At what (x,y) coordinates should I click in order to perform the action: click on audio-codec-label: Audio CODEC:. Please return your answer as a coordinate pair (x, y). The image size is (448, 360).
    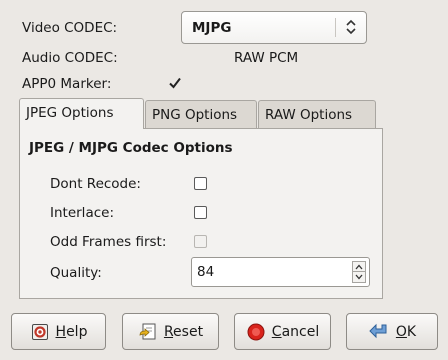
    Looking at the image, I should click on (70, 58).